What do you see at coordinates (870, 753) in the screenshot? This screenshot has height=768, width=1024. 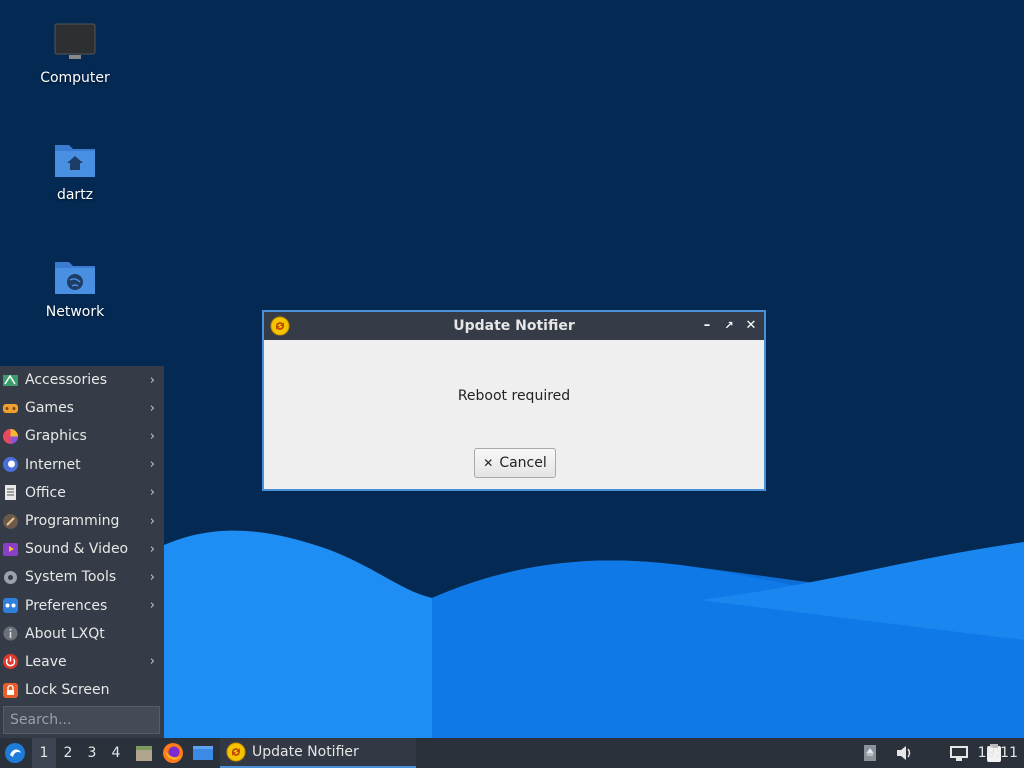 I see `removable-media-icon` at bounding box center [870, 753].